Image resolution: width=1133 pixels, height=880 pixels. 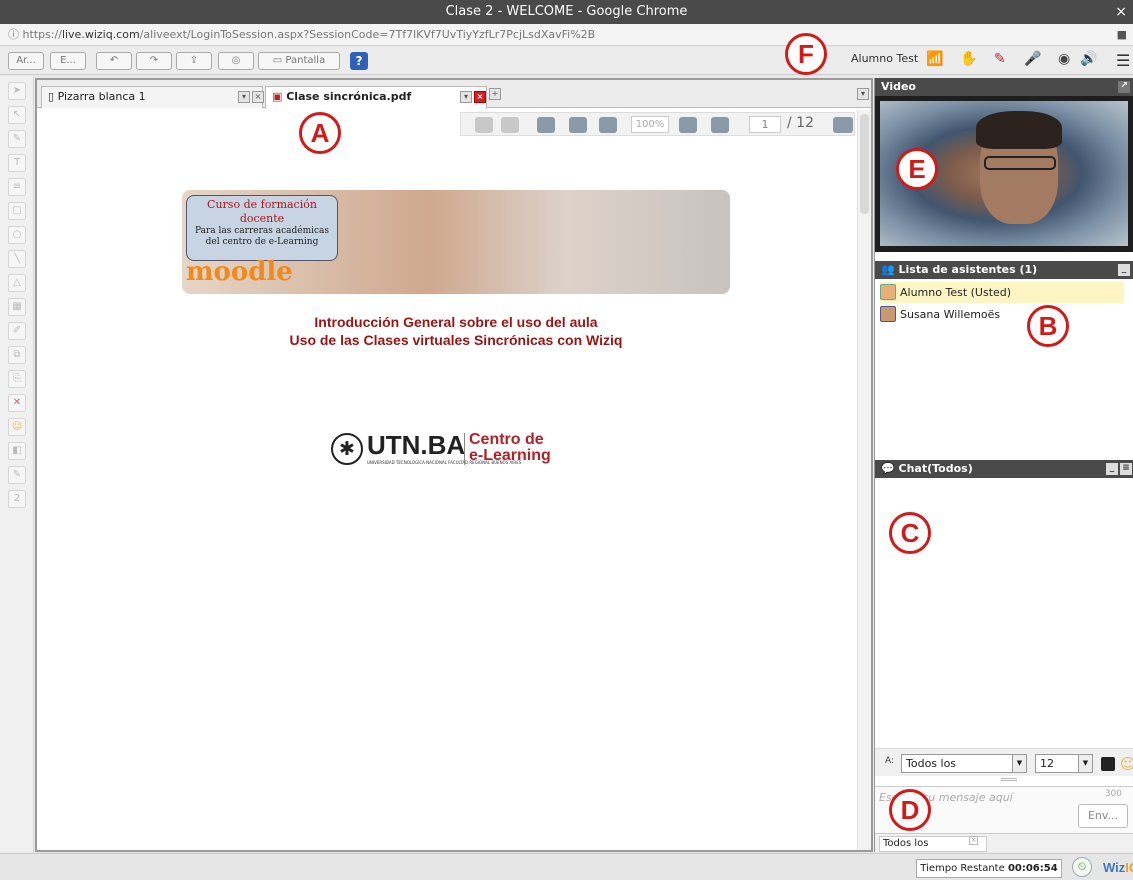 I want to click on utn-separator, so click(x=464, y=449).